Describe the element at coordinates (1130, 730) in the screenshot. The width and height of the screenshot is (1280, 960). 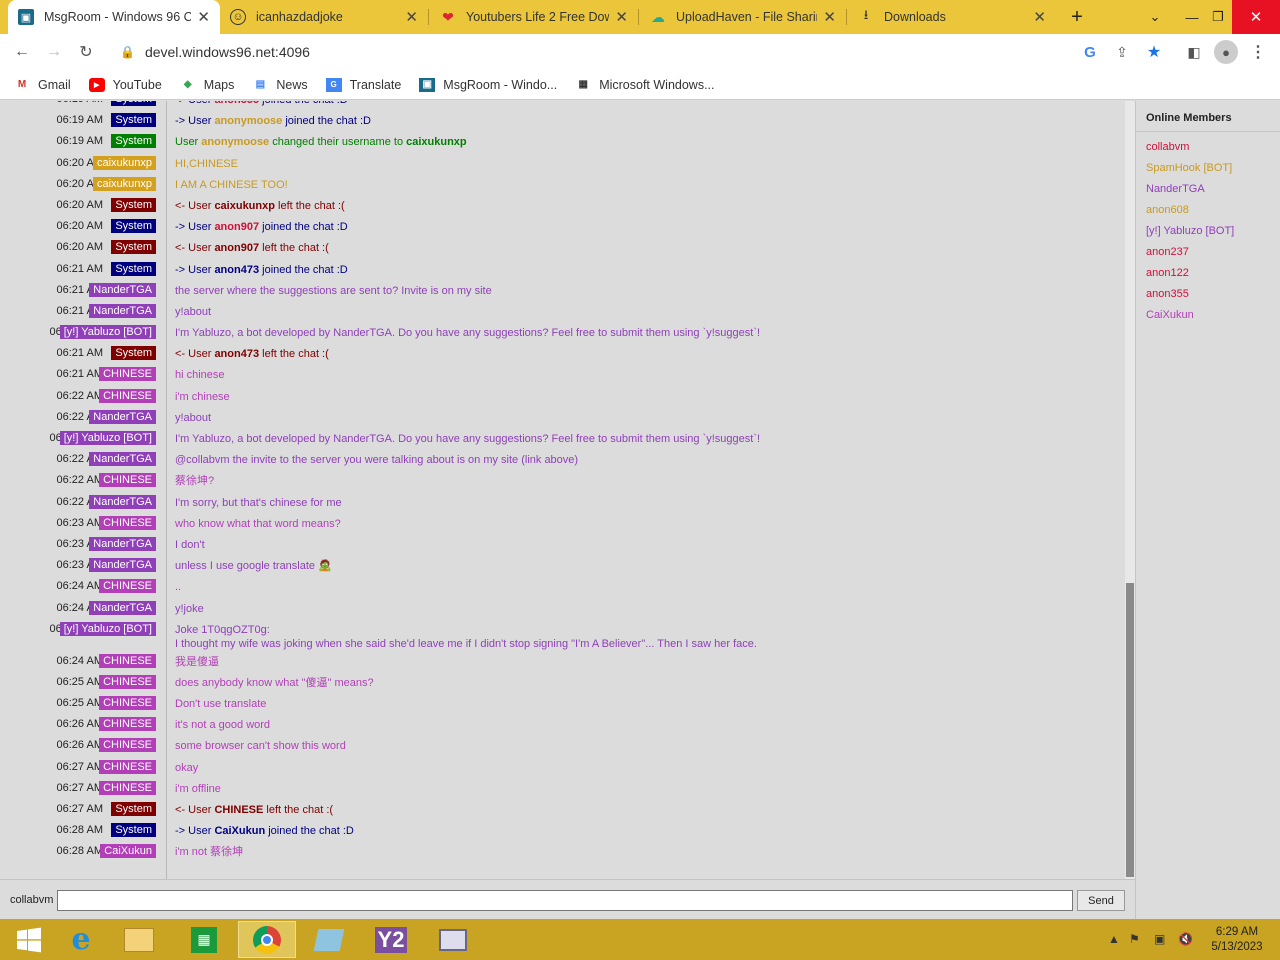
I see `scrollbar-thumb` at that location.